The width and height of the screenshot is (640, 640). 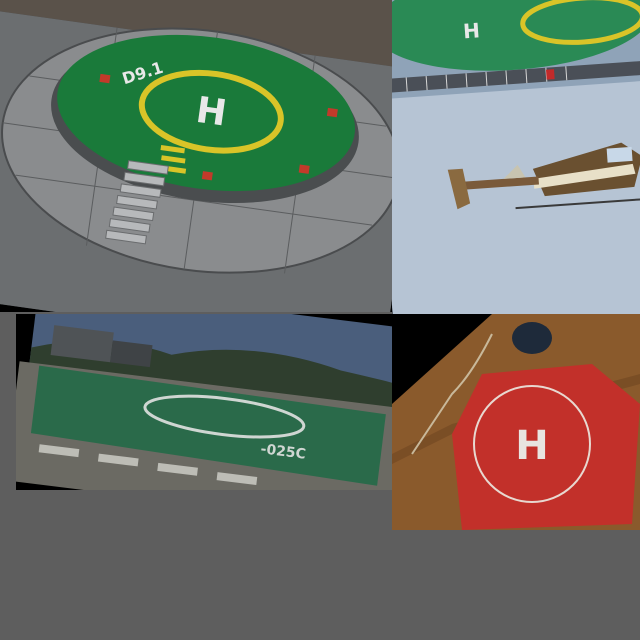 I want to click on indoor-helipad-mat-image: H, so click(x=516, y=422).